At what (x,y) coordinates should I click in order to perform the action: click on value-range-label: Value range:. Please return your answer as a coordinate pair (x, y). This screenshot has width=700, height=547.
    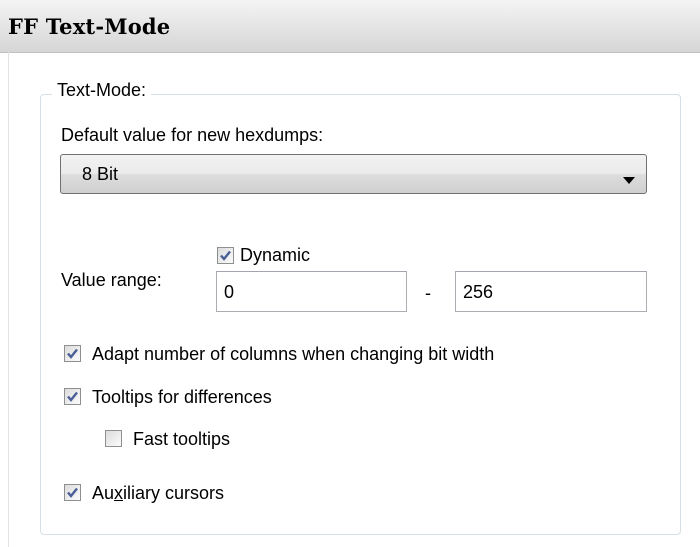
    Looking at the image, I should click on (111, 280).